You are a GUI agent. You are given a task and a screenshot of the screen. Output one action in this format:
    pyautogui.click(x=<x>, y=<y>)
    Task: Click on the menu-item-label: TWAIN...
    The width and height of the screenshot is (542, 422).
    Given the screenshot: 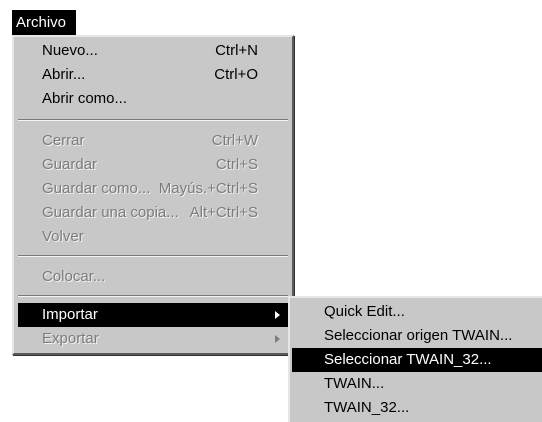 What is the action you would take?
    pyautogui.click(x=354, y=383)
    